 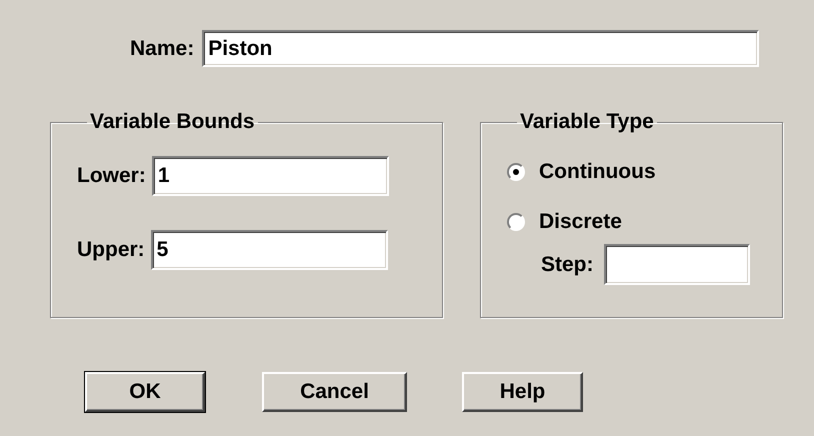 I want to click on name-field: Piston, so click(x=481, y=48).